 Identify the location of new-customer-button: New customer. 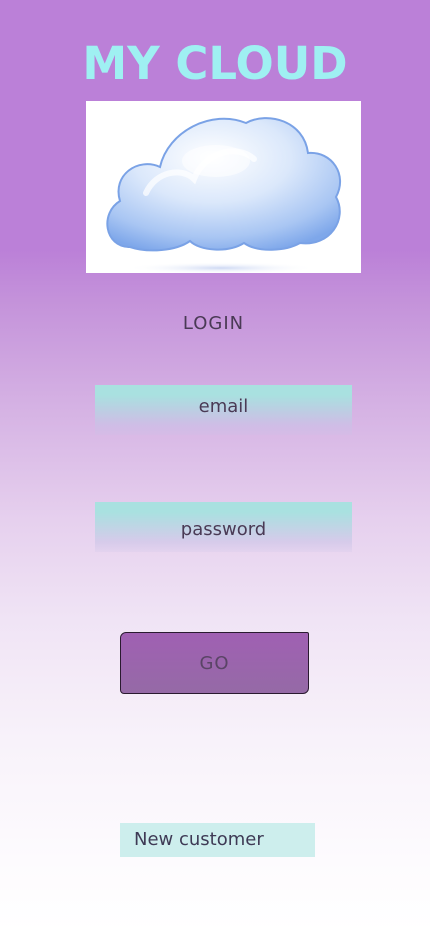
(217, 840).